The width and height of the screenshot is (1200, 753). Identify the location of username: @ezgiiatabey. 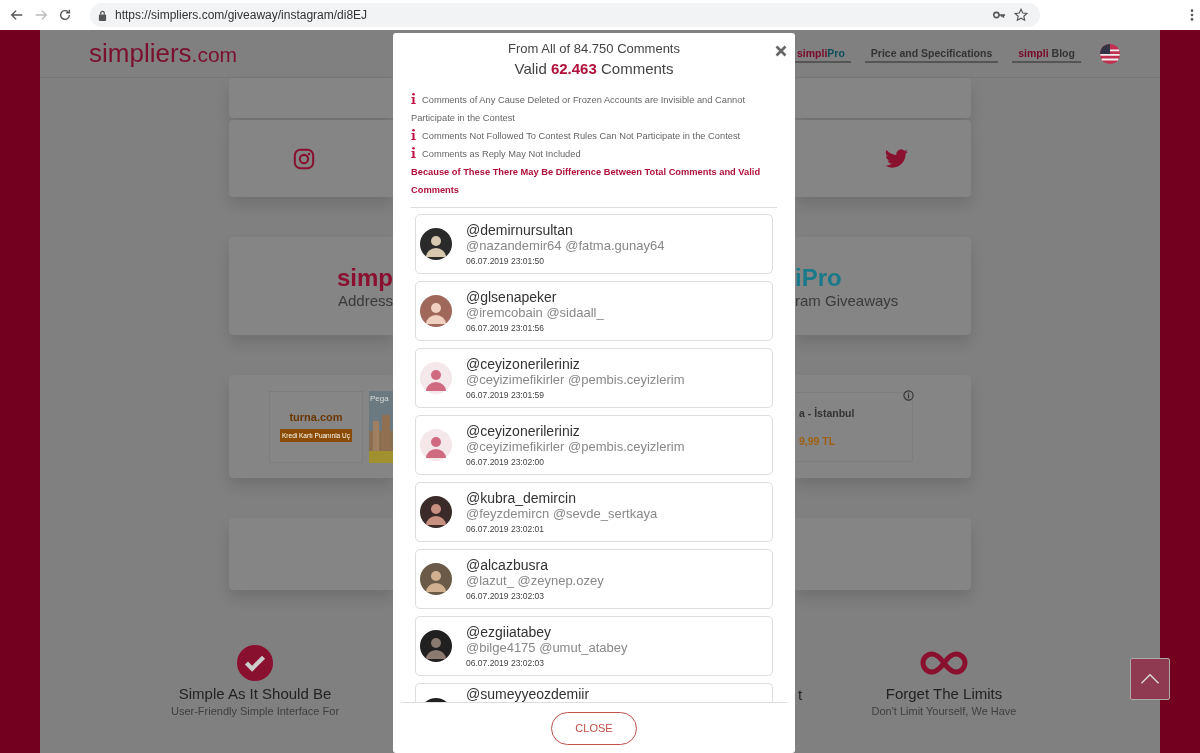
(547, 632).